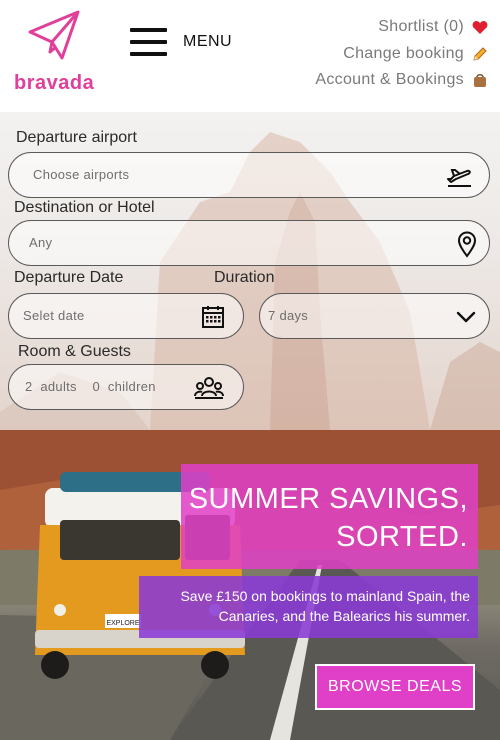 The image size is (500, 740). What do you see at coordinates (54, 315) in the screenshot?
I see `date-placeholder: Selet date` at bounding box center [54, 315].